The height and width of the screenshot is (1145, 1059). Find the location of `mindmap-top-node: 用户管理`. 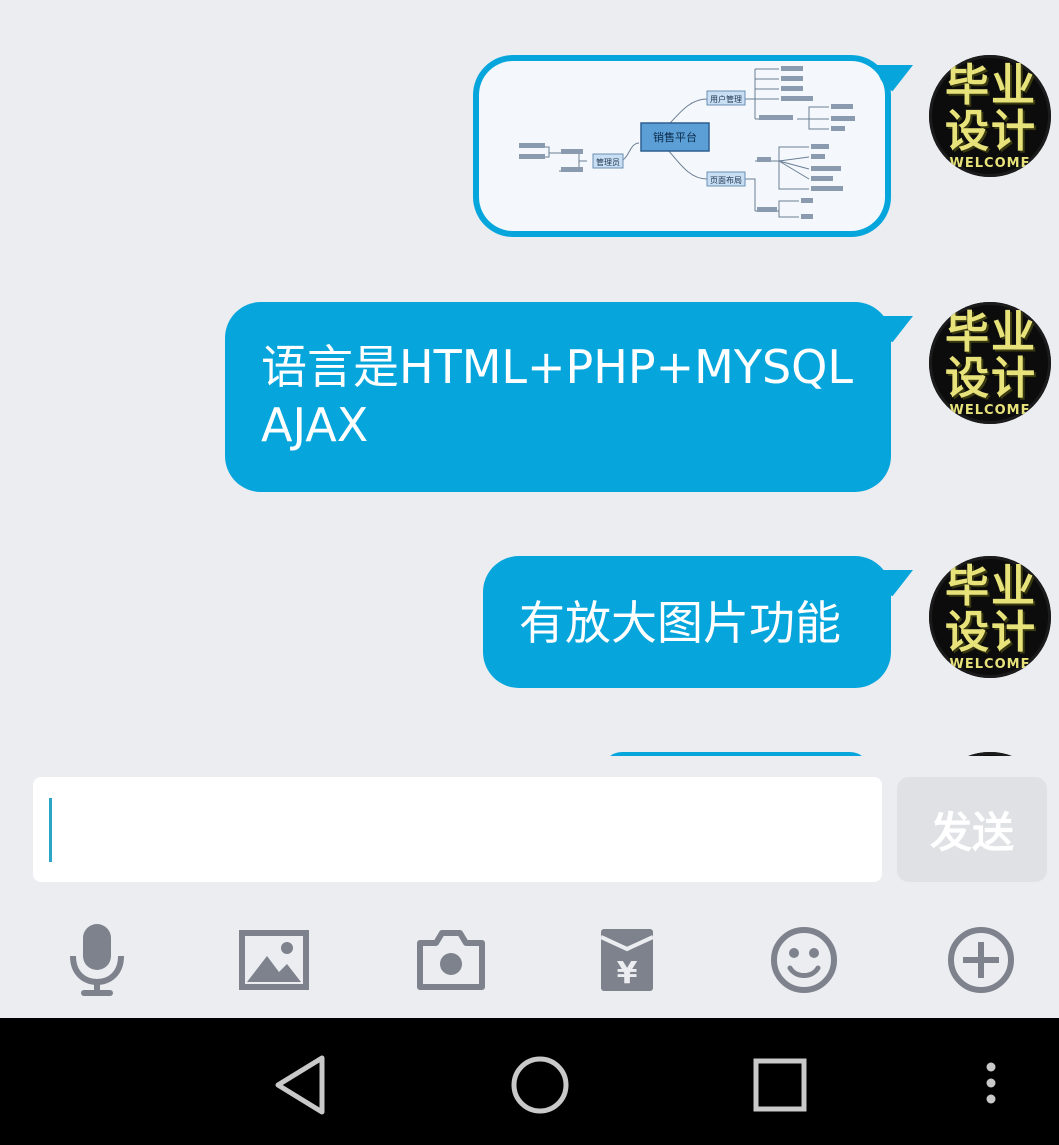

mindmap-top-node: 用户管理 is located at coordinates (726, 99).